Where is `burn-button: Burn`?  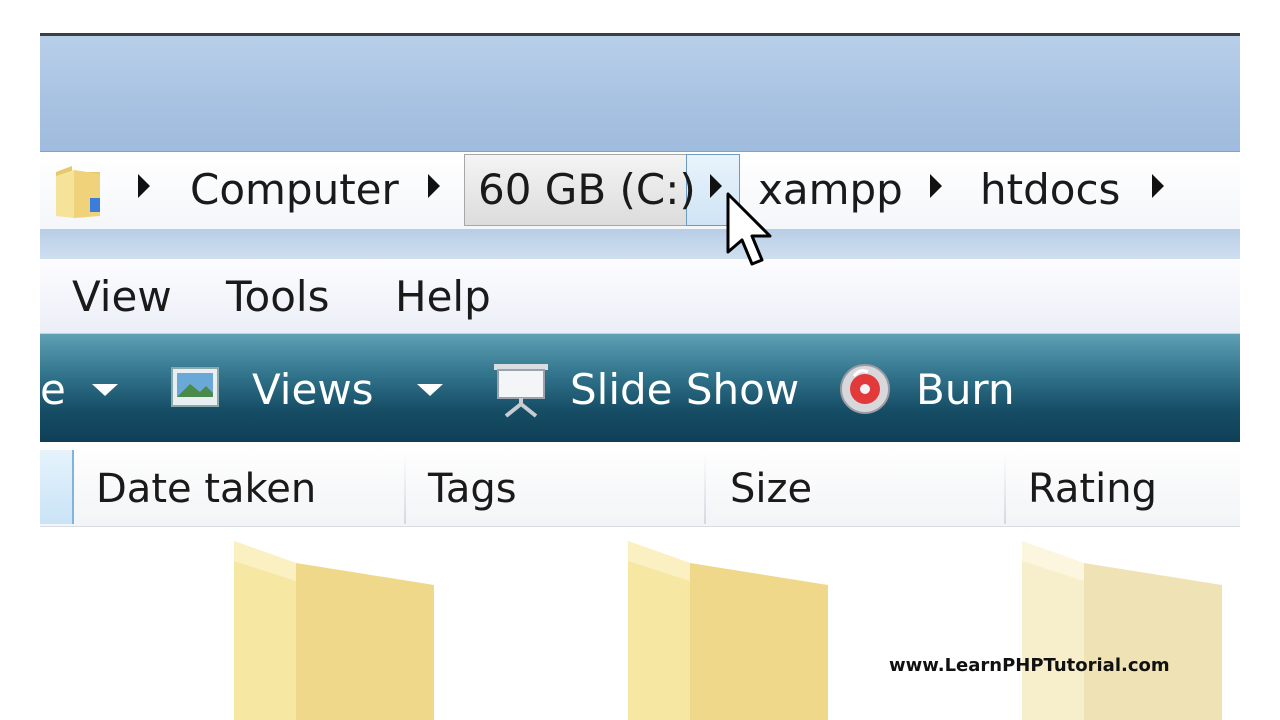 burn-button: Burn is located at coordinates (965, 390).